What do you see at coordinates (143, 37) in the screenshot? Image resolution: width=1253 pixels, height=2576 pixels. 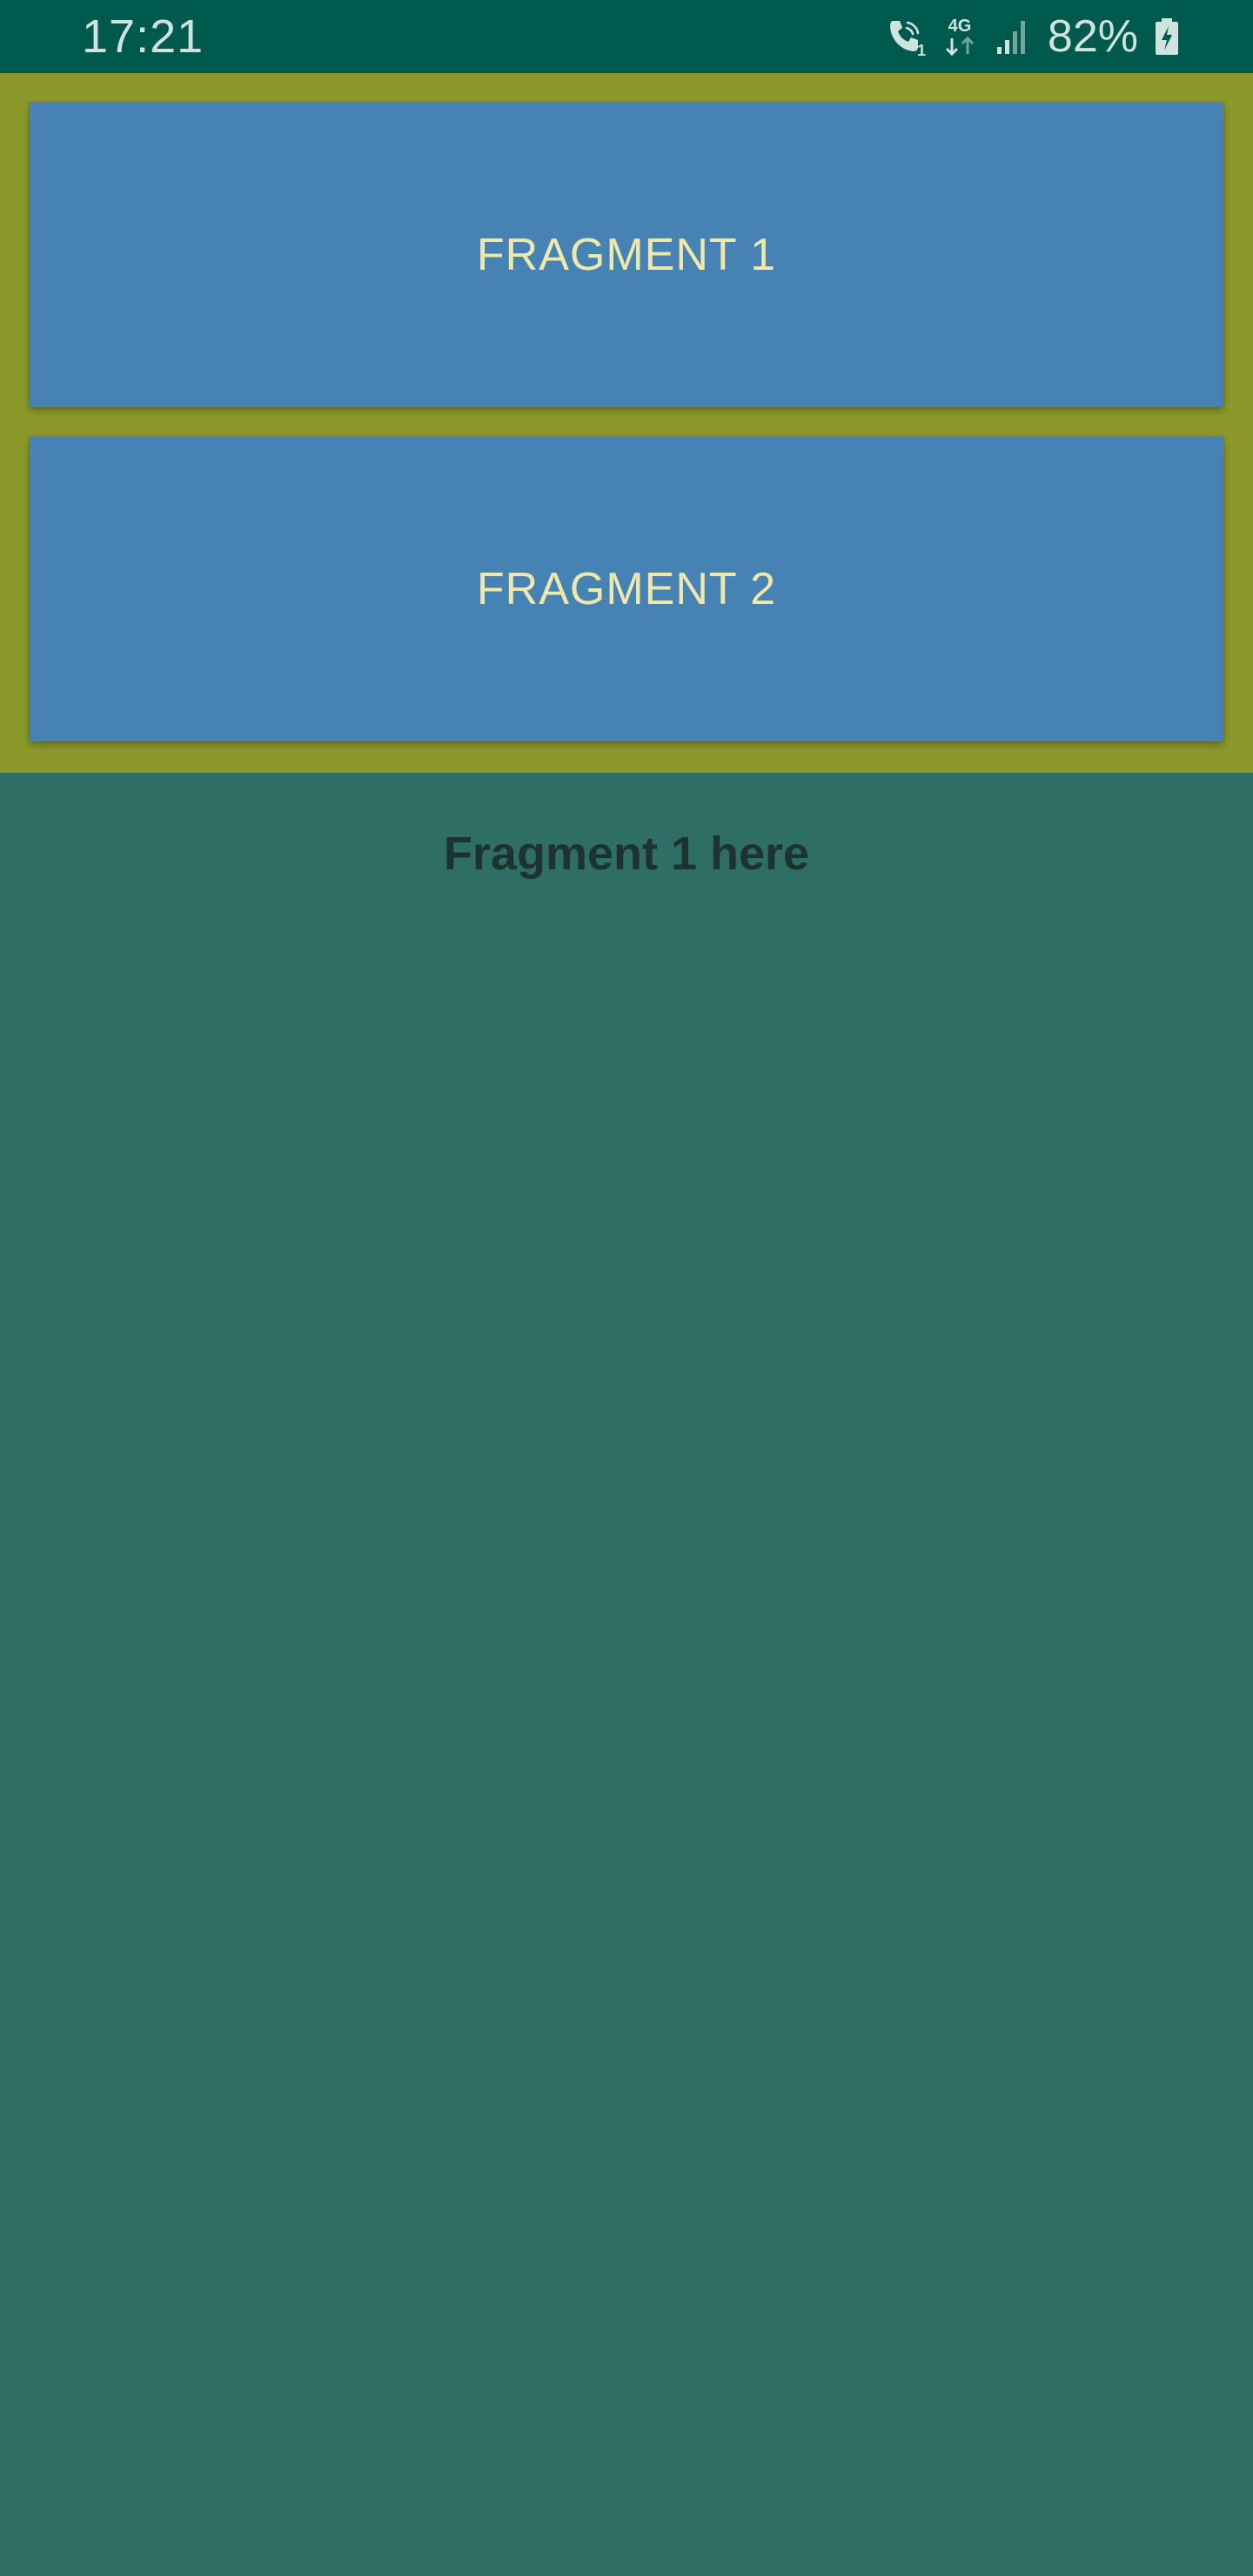 I see `status-time: 17:21` at bounding box center [143, 37].